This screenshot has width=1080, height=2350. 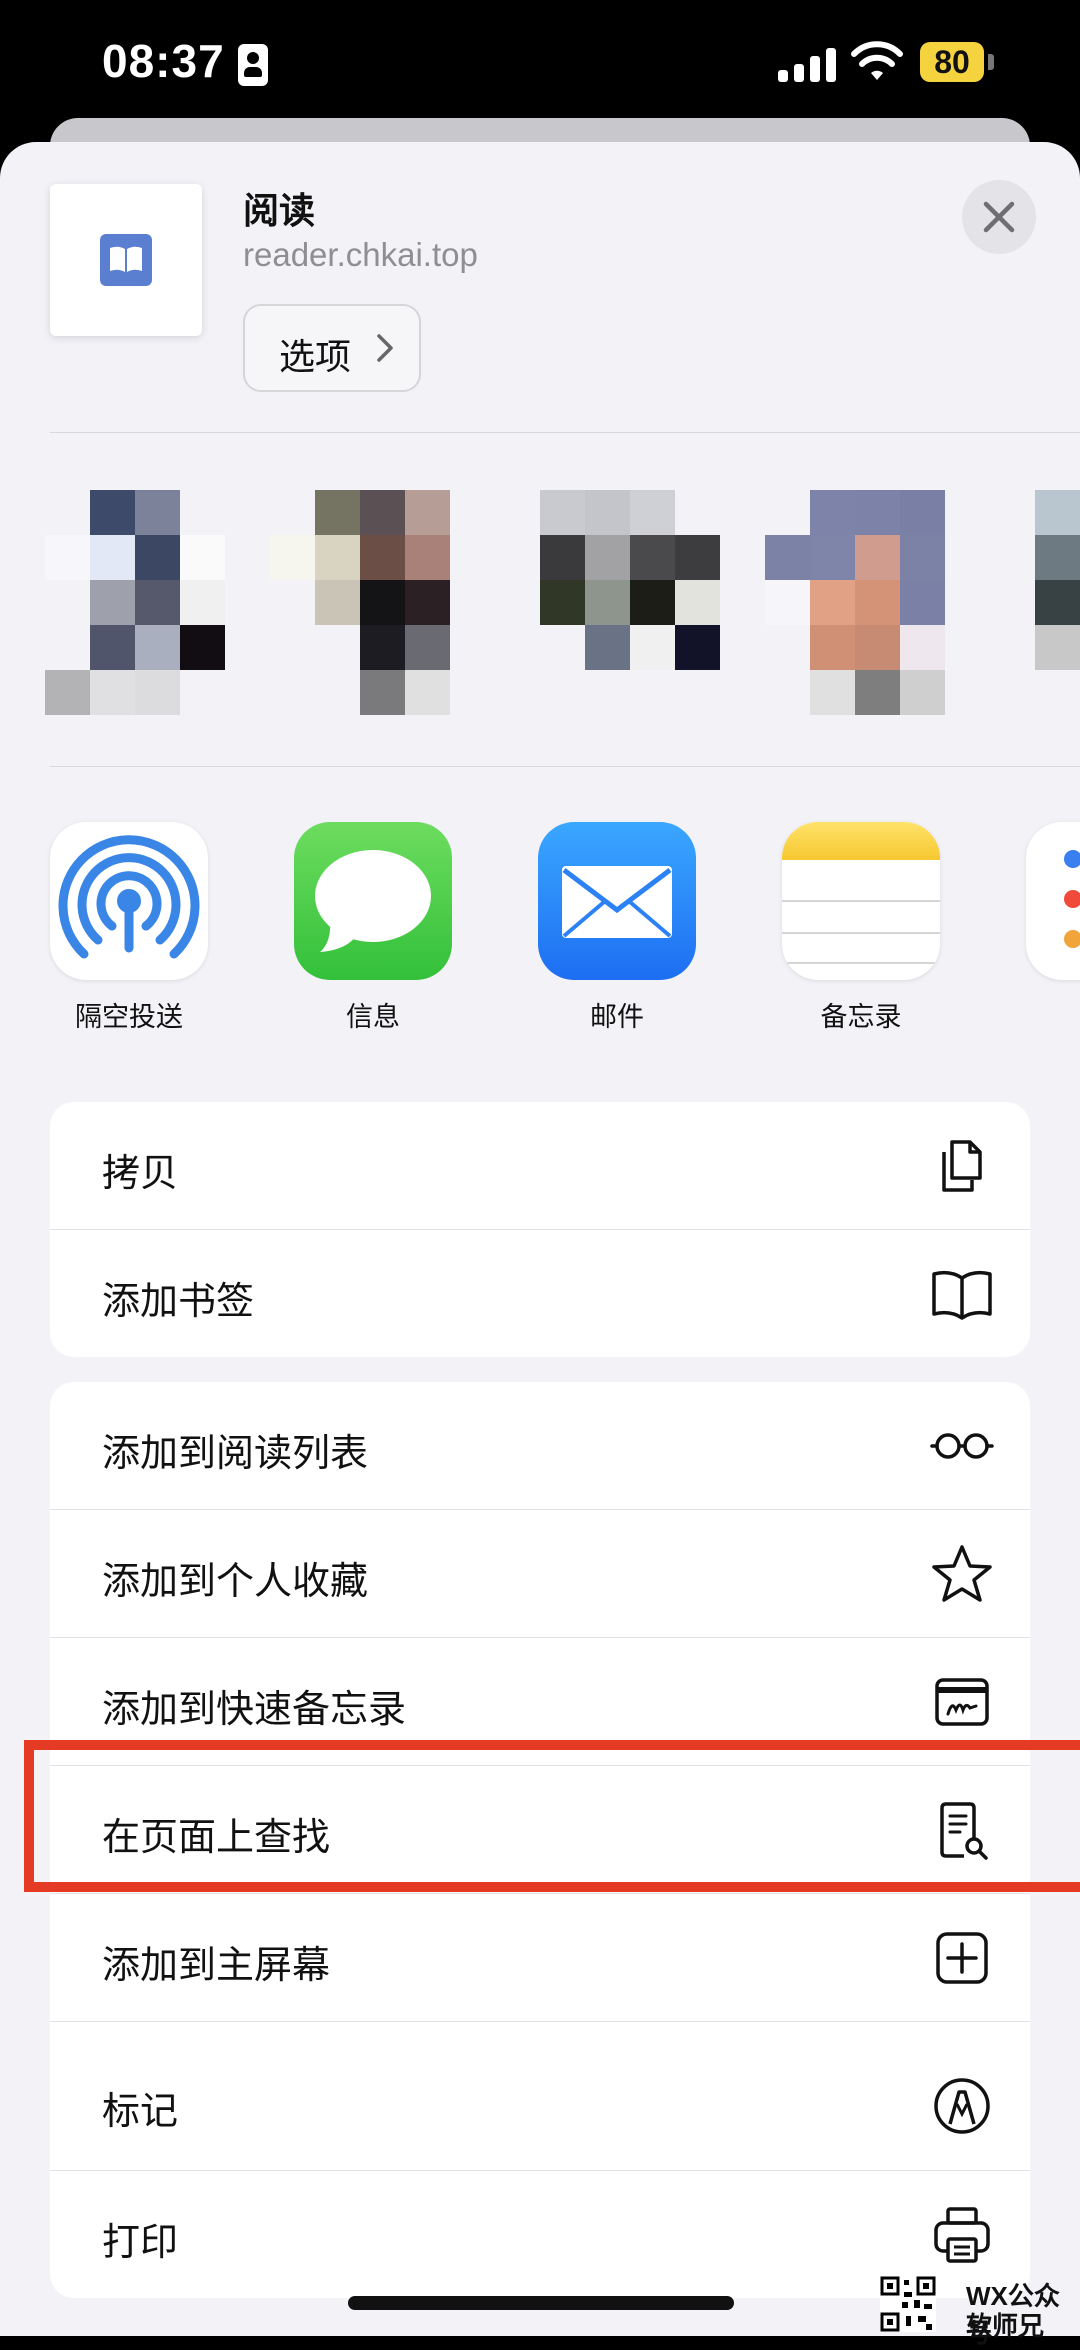 What do you see at coordinates (952, 62) in the screenshot?
I see `battery-indicator: 80` at bounding box center [952, 62].